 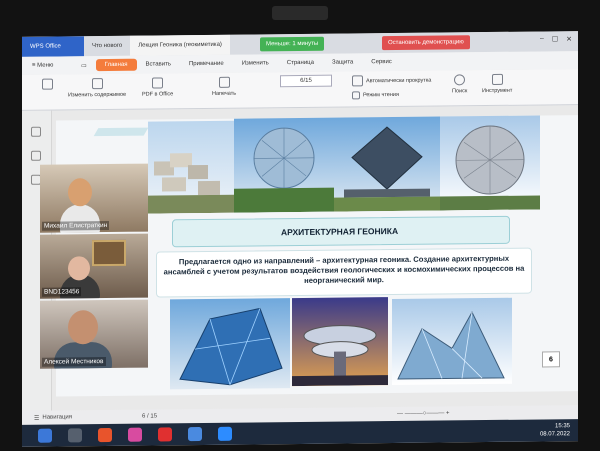 What do you see at coordinates (36, 417) in the screenshot?
I see `navigation-icon: ☰` at bounding box center [36, 417].